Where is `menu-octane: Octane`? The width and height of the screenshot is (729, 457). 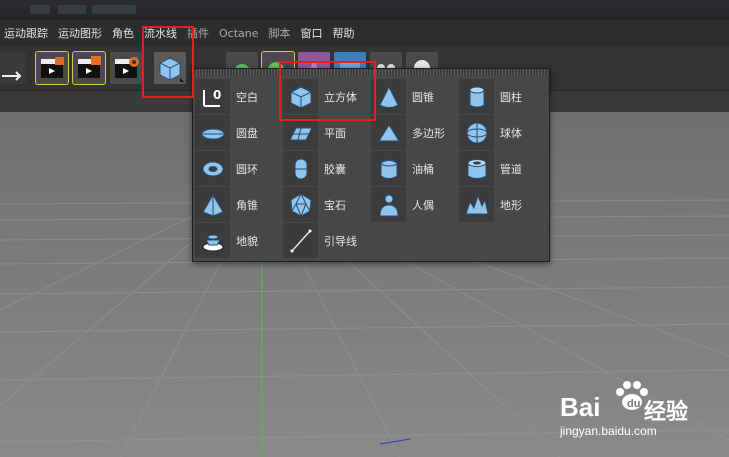
menu-octane: Octane is located at coordinates (239, 33).